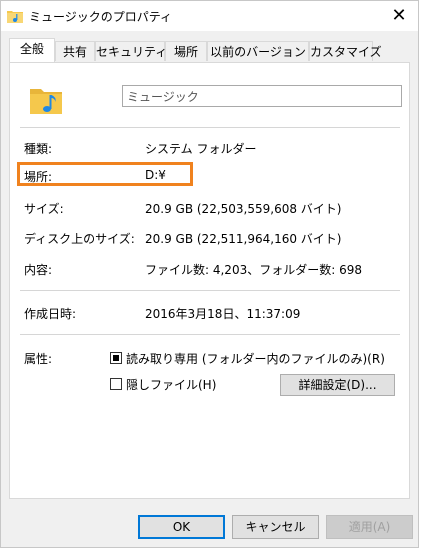  What do you see at coordinates (345, 51) in the screenshot?
I see `tab-customize: カスタマイズ` at bounding box center [345, 51].